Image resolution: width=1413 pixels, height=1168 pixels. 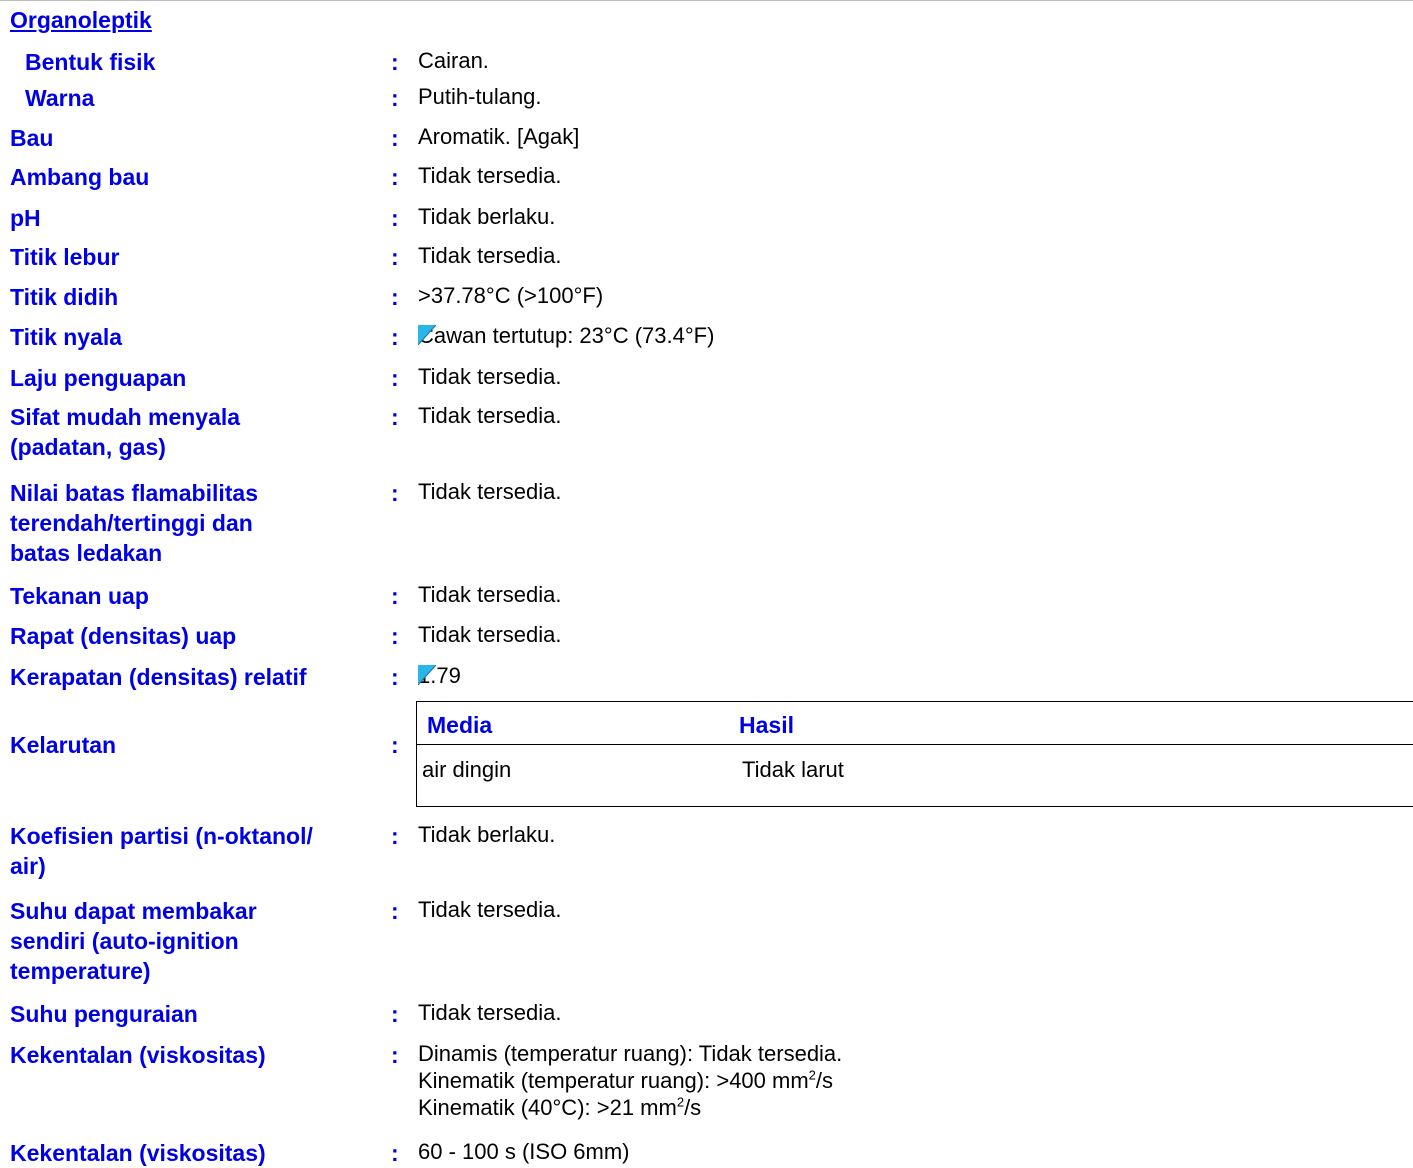 What do you see at coordinates (511, 295) in the screenshot?
I see `property-value: >37.78°C (>100°F)` at bounding box center [511, 295].